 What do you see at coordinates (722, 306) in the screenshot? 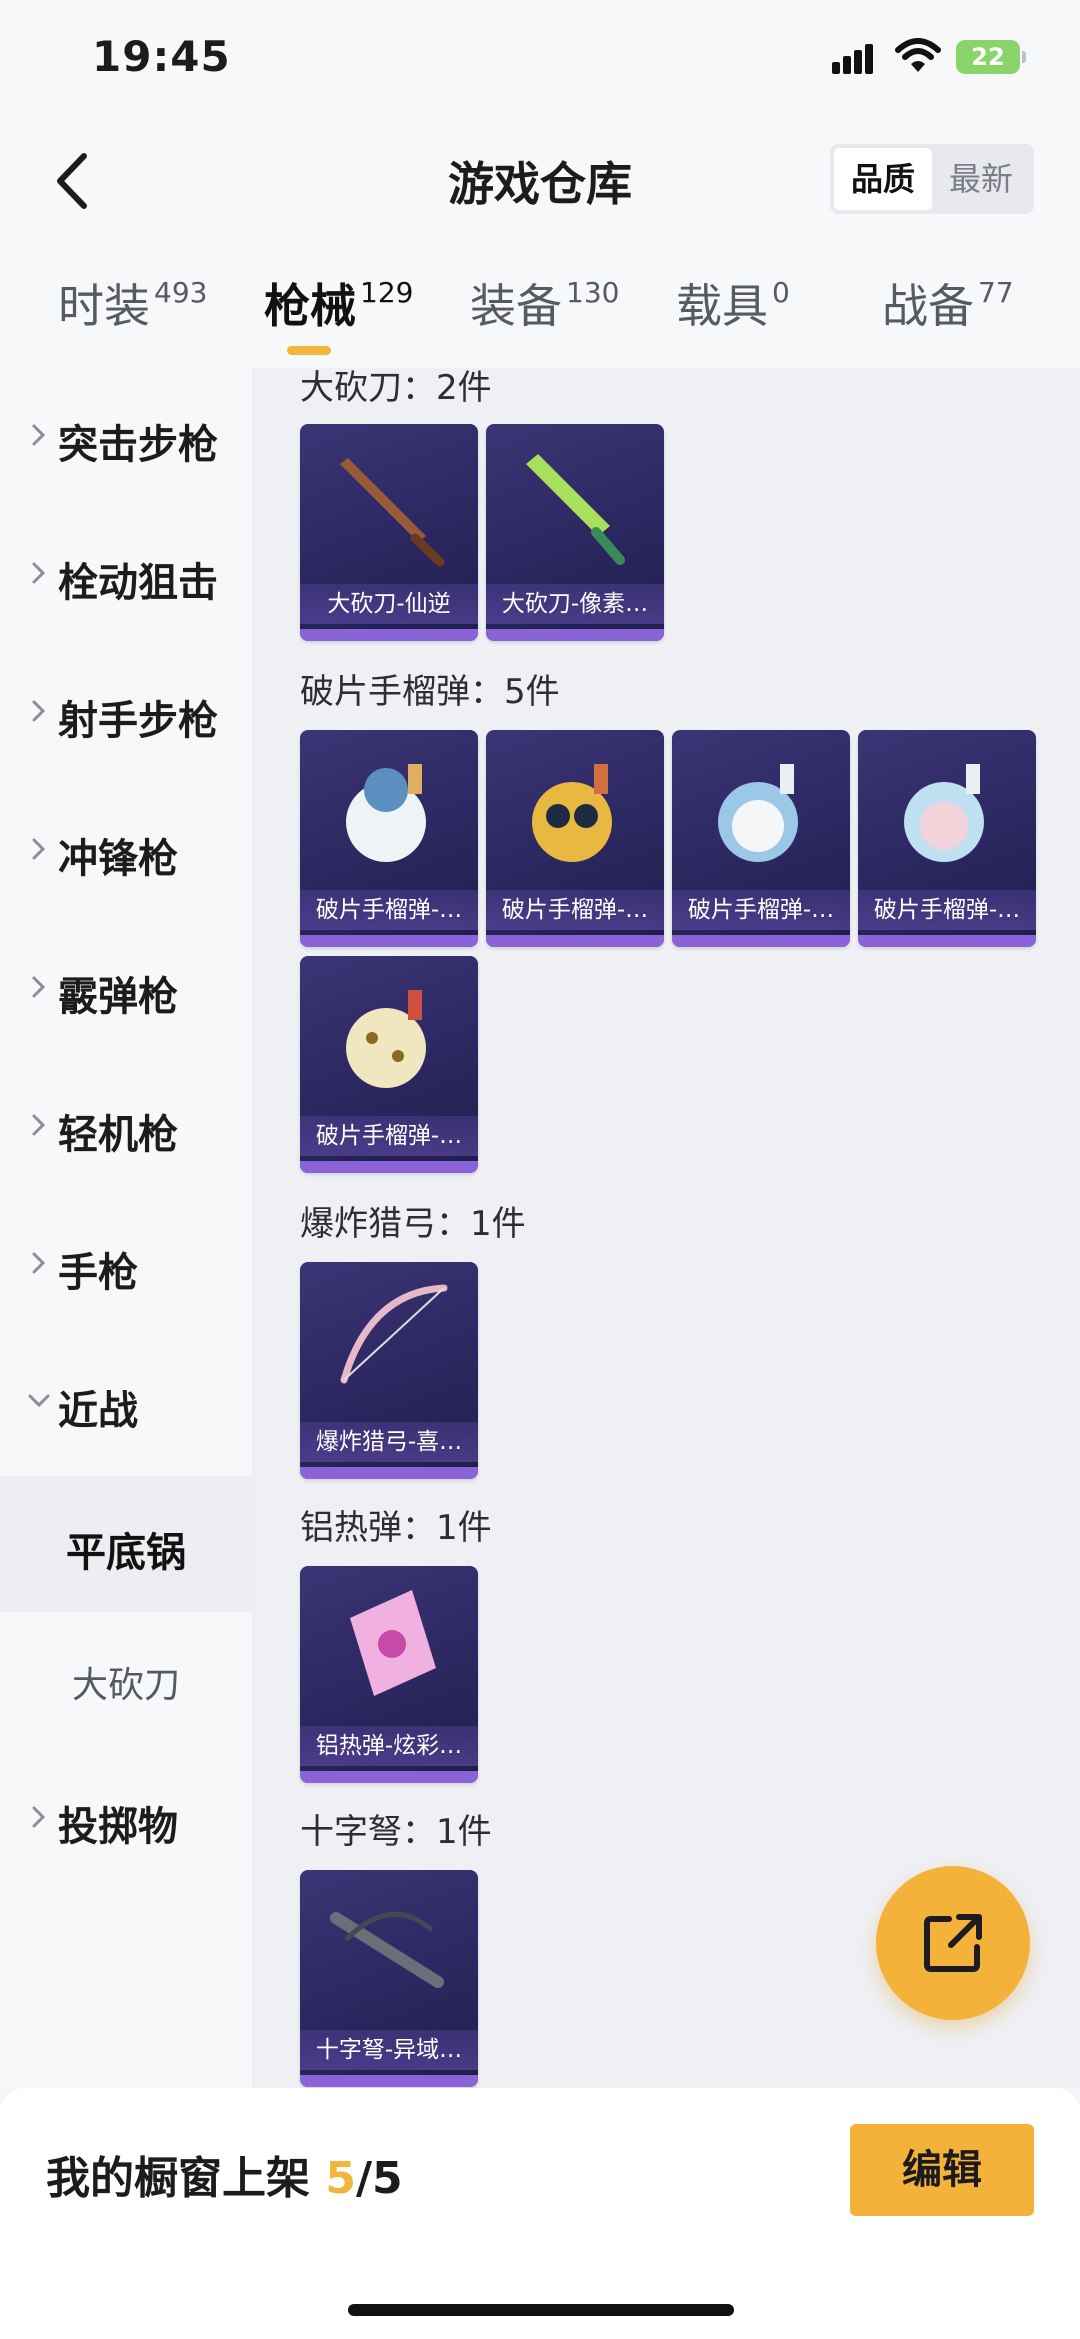
I see `tab-label: 载具` at bounding box center [722, 306].